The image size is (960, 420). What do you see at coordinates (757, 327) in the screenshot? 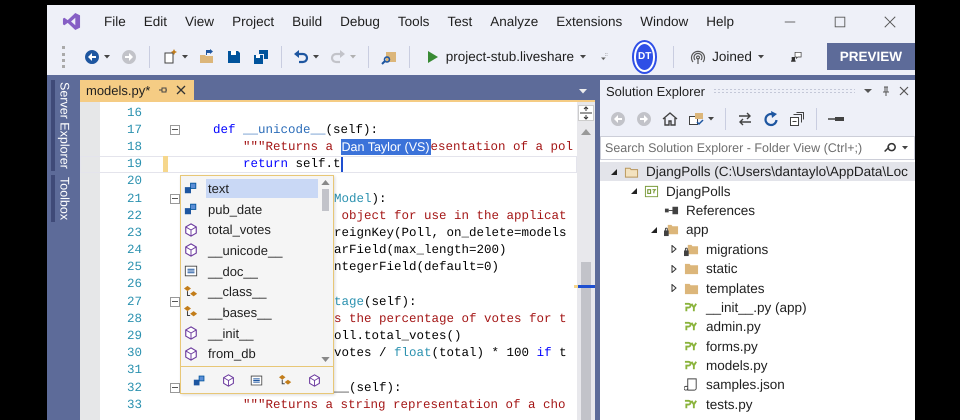
I see `tree-item: admin.py` at bounding box center [757, 327].